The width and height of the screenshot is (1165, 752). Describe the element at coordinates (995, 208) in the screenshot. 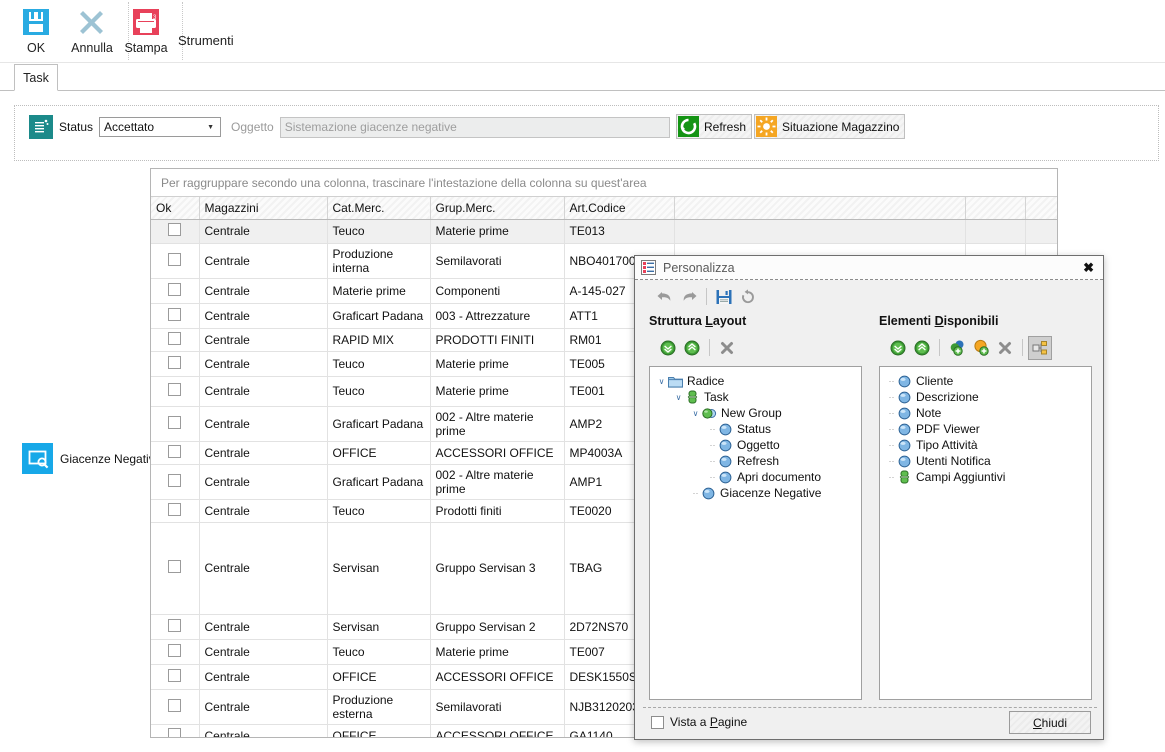

I see `col-header-qta` at that location.